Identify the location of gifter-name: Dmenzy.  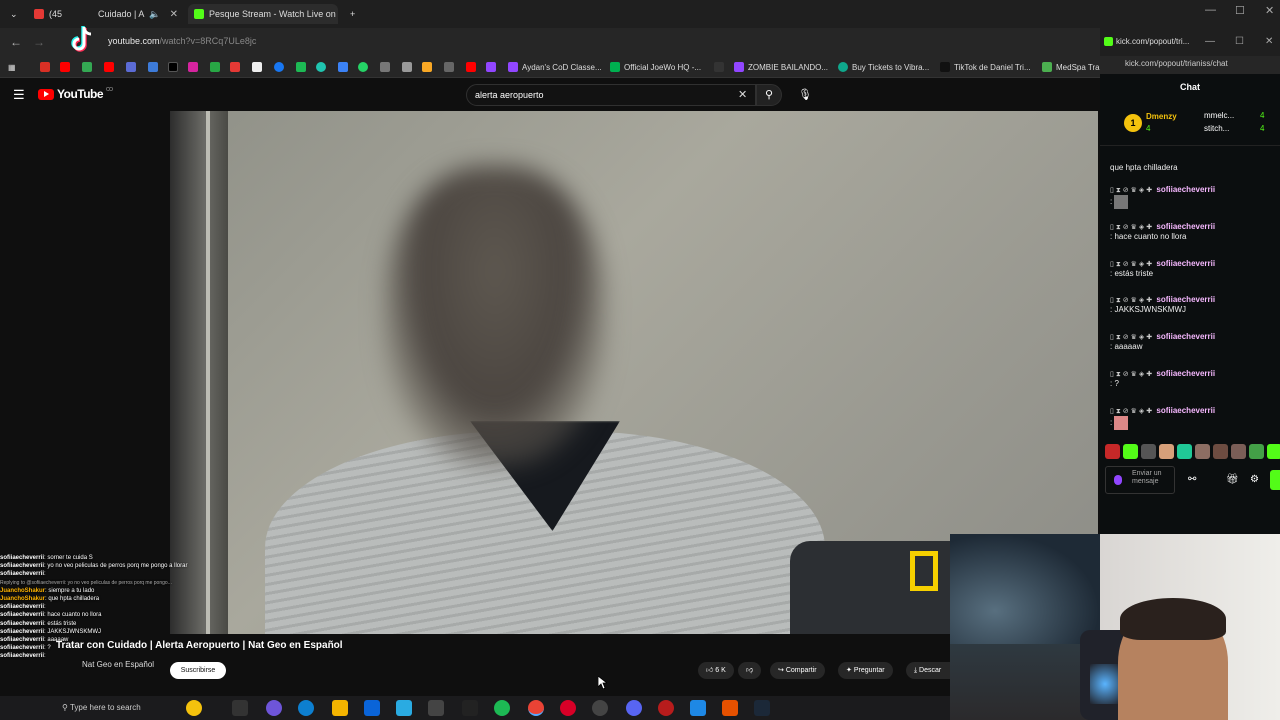
(1161, 116).